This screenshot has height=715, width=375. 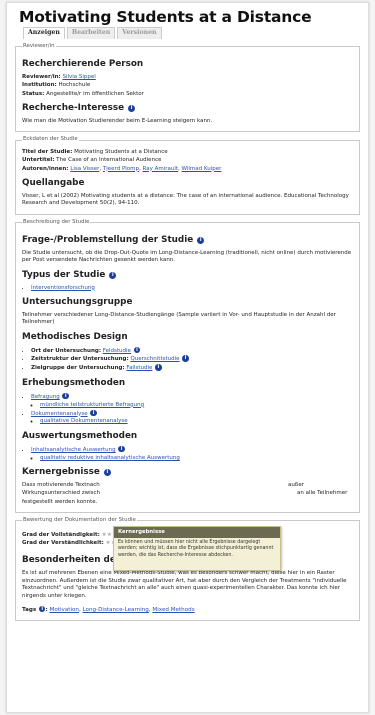 I want to click on kern-text-part: außer, so click(x=296, y=484).